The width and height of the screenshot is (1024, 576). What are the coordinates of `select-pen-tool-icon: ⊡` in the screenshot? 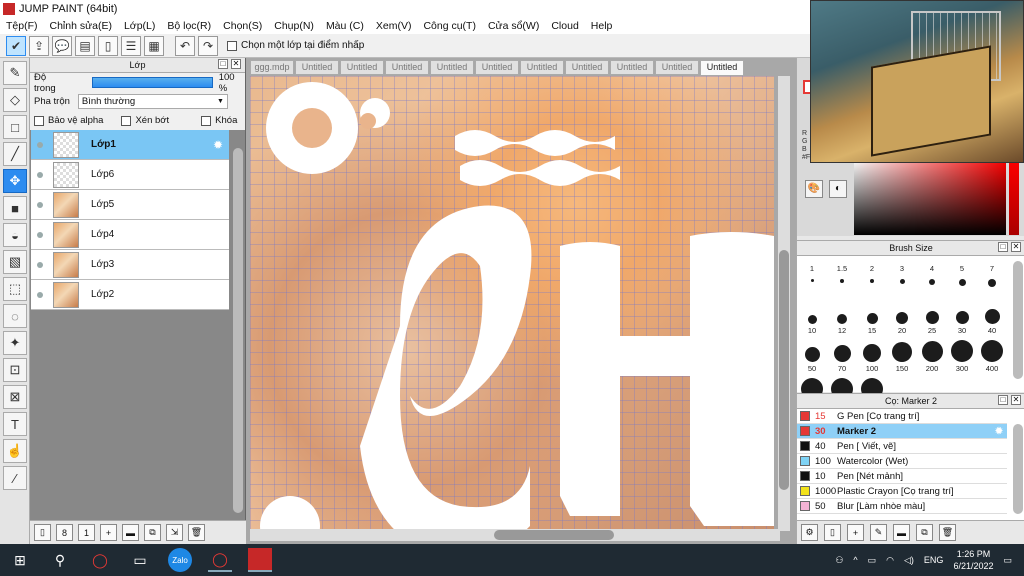 It's located at (15, 370).